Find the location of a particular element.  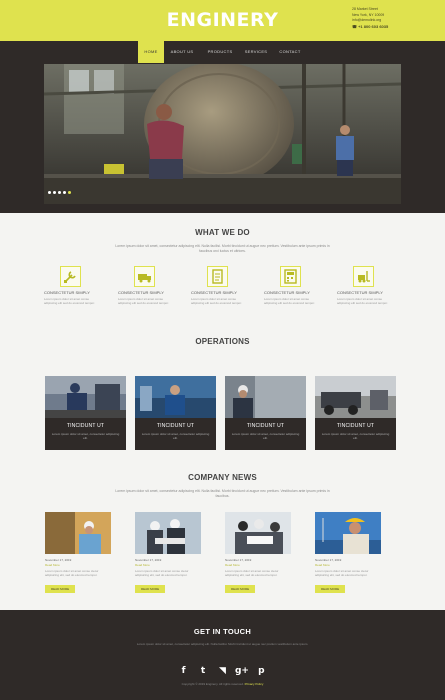

nav-contact: CONTACT is located at coordinates (290, 52).